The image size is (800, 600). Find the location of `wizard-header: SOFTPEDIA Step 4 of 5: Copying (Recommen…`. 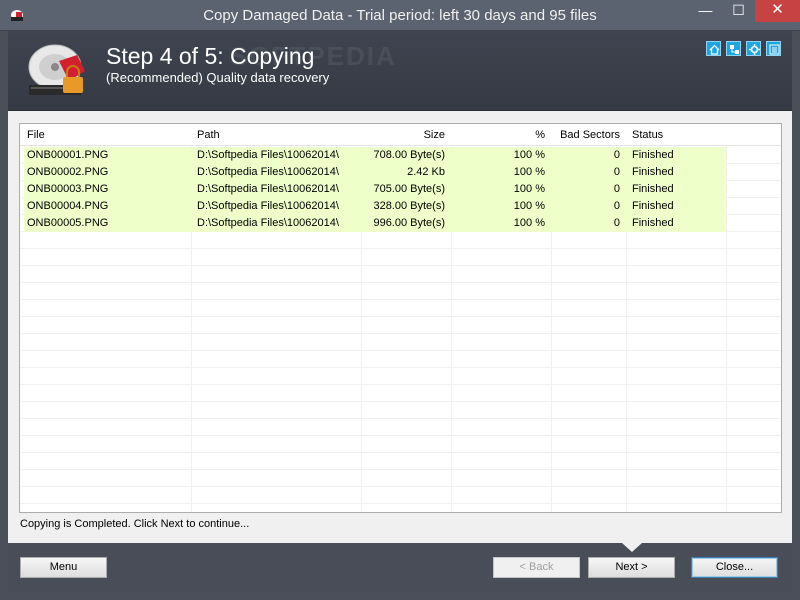

wizard-header: SOFTPEDIA Step 4 of 5: Copying (Recommen… is located at coordinates (400, 71).